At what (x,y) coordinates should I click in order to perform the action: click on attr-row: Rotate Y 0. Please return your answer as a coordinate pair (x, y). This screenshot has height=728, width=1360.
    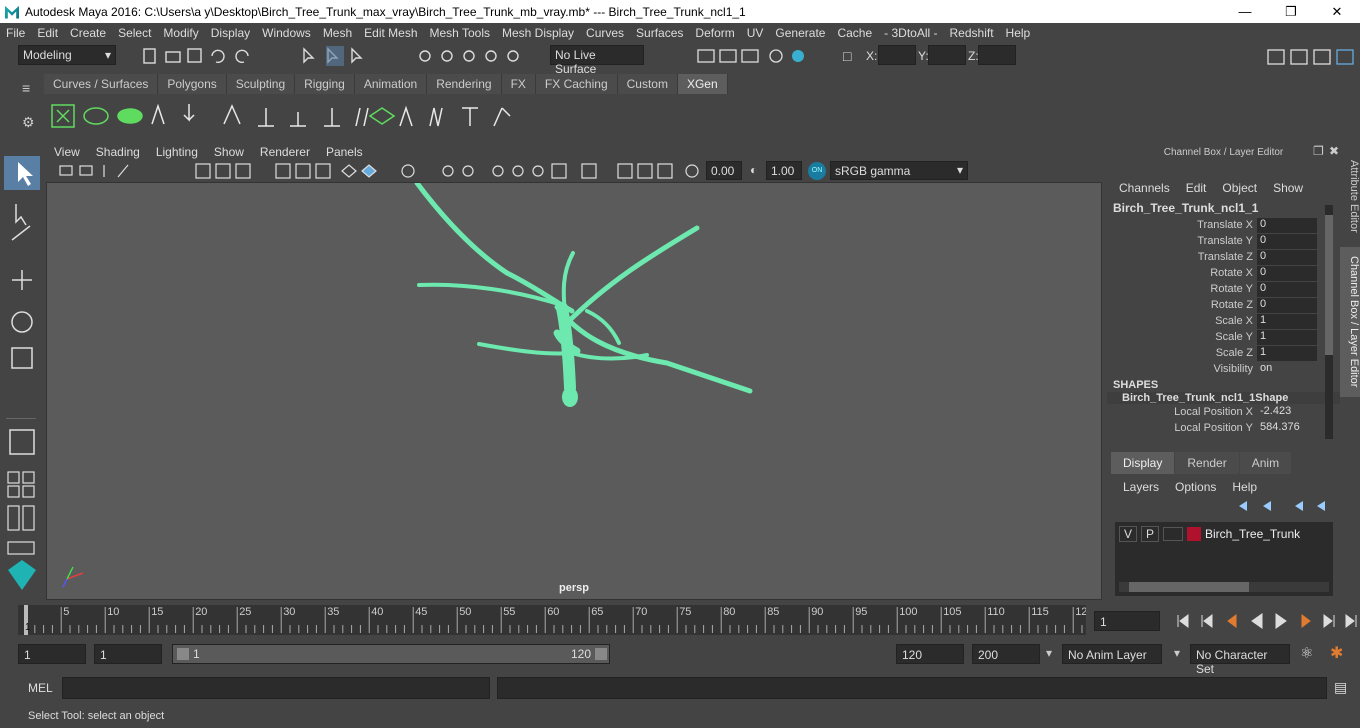
    Looking at the image, I should click on (1223, 289).